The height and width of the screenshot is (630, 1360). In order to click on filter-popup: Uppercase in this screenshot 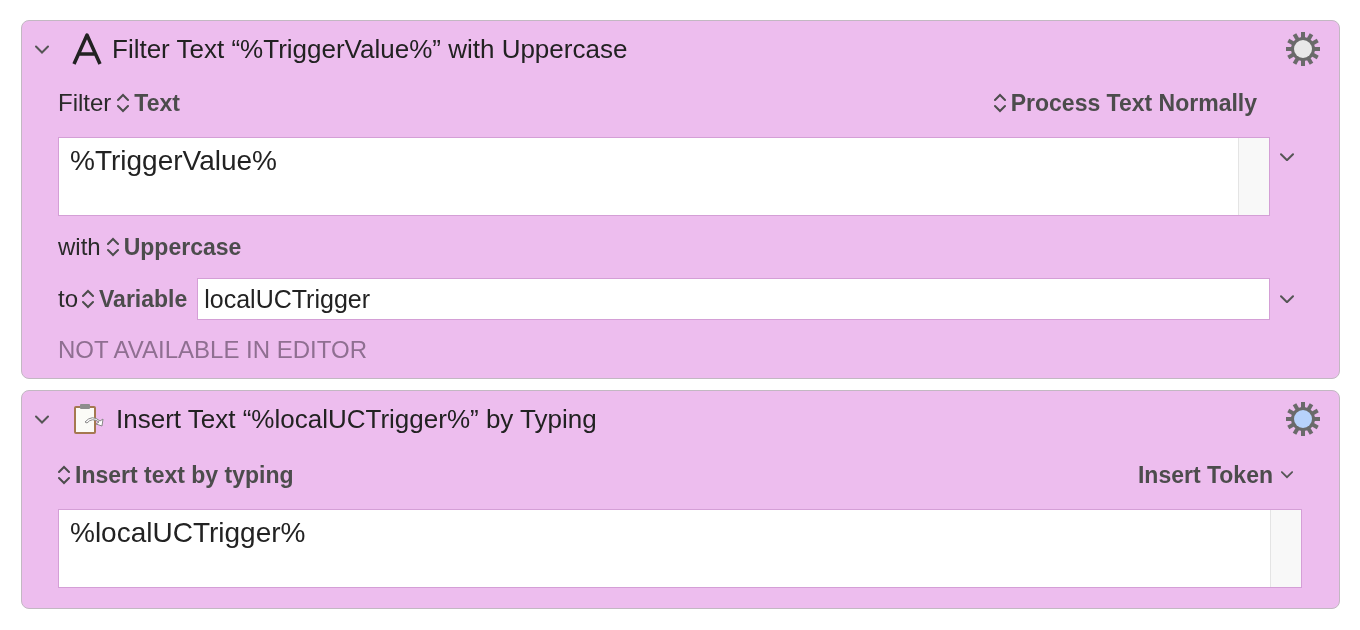, I will do `click(174, 247)`.